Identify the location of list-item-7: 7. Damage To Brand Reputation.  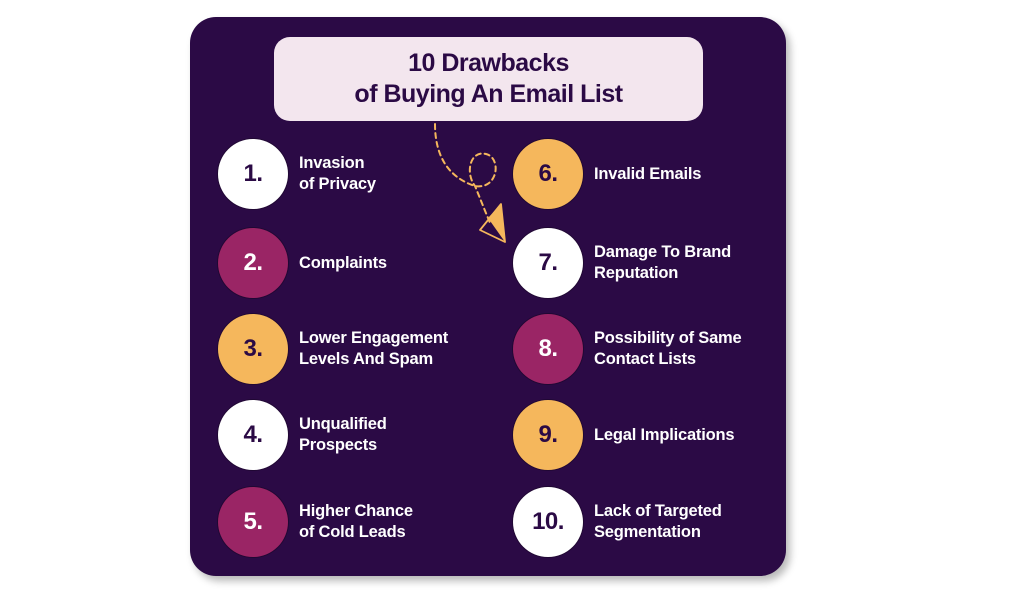
(622, 263).